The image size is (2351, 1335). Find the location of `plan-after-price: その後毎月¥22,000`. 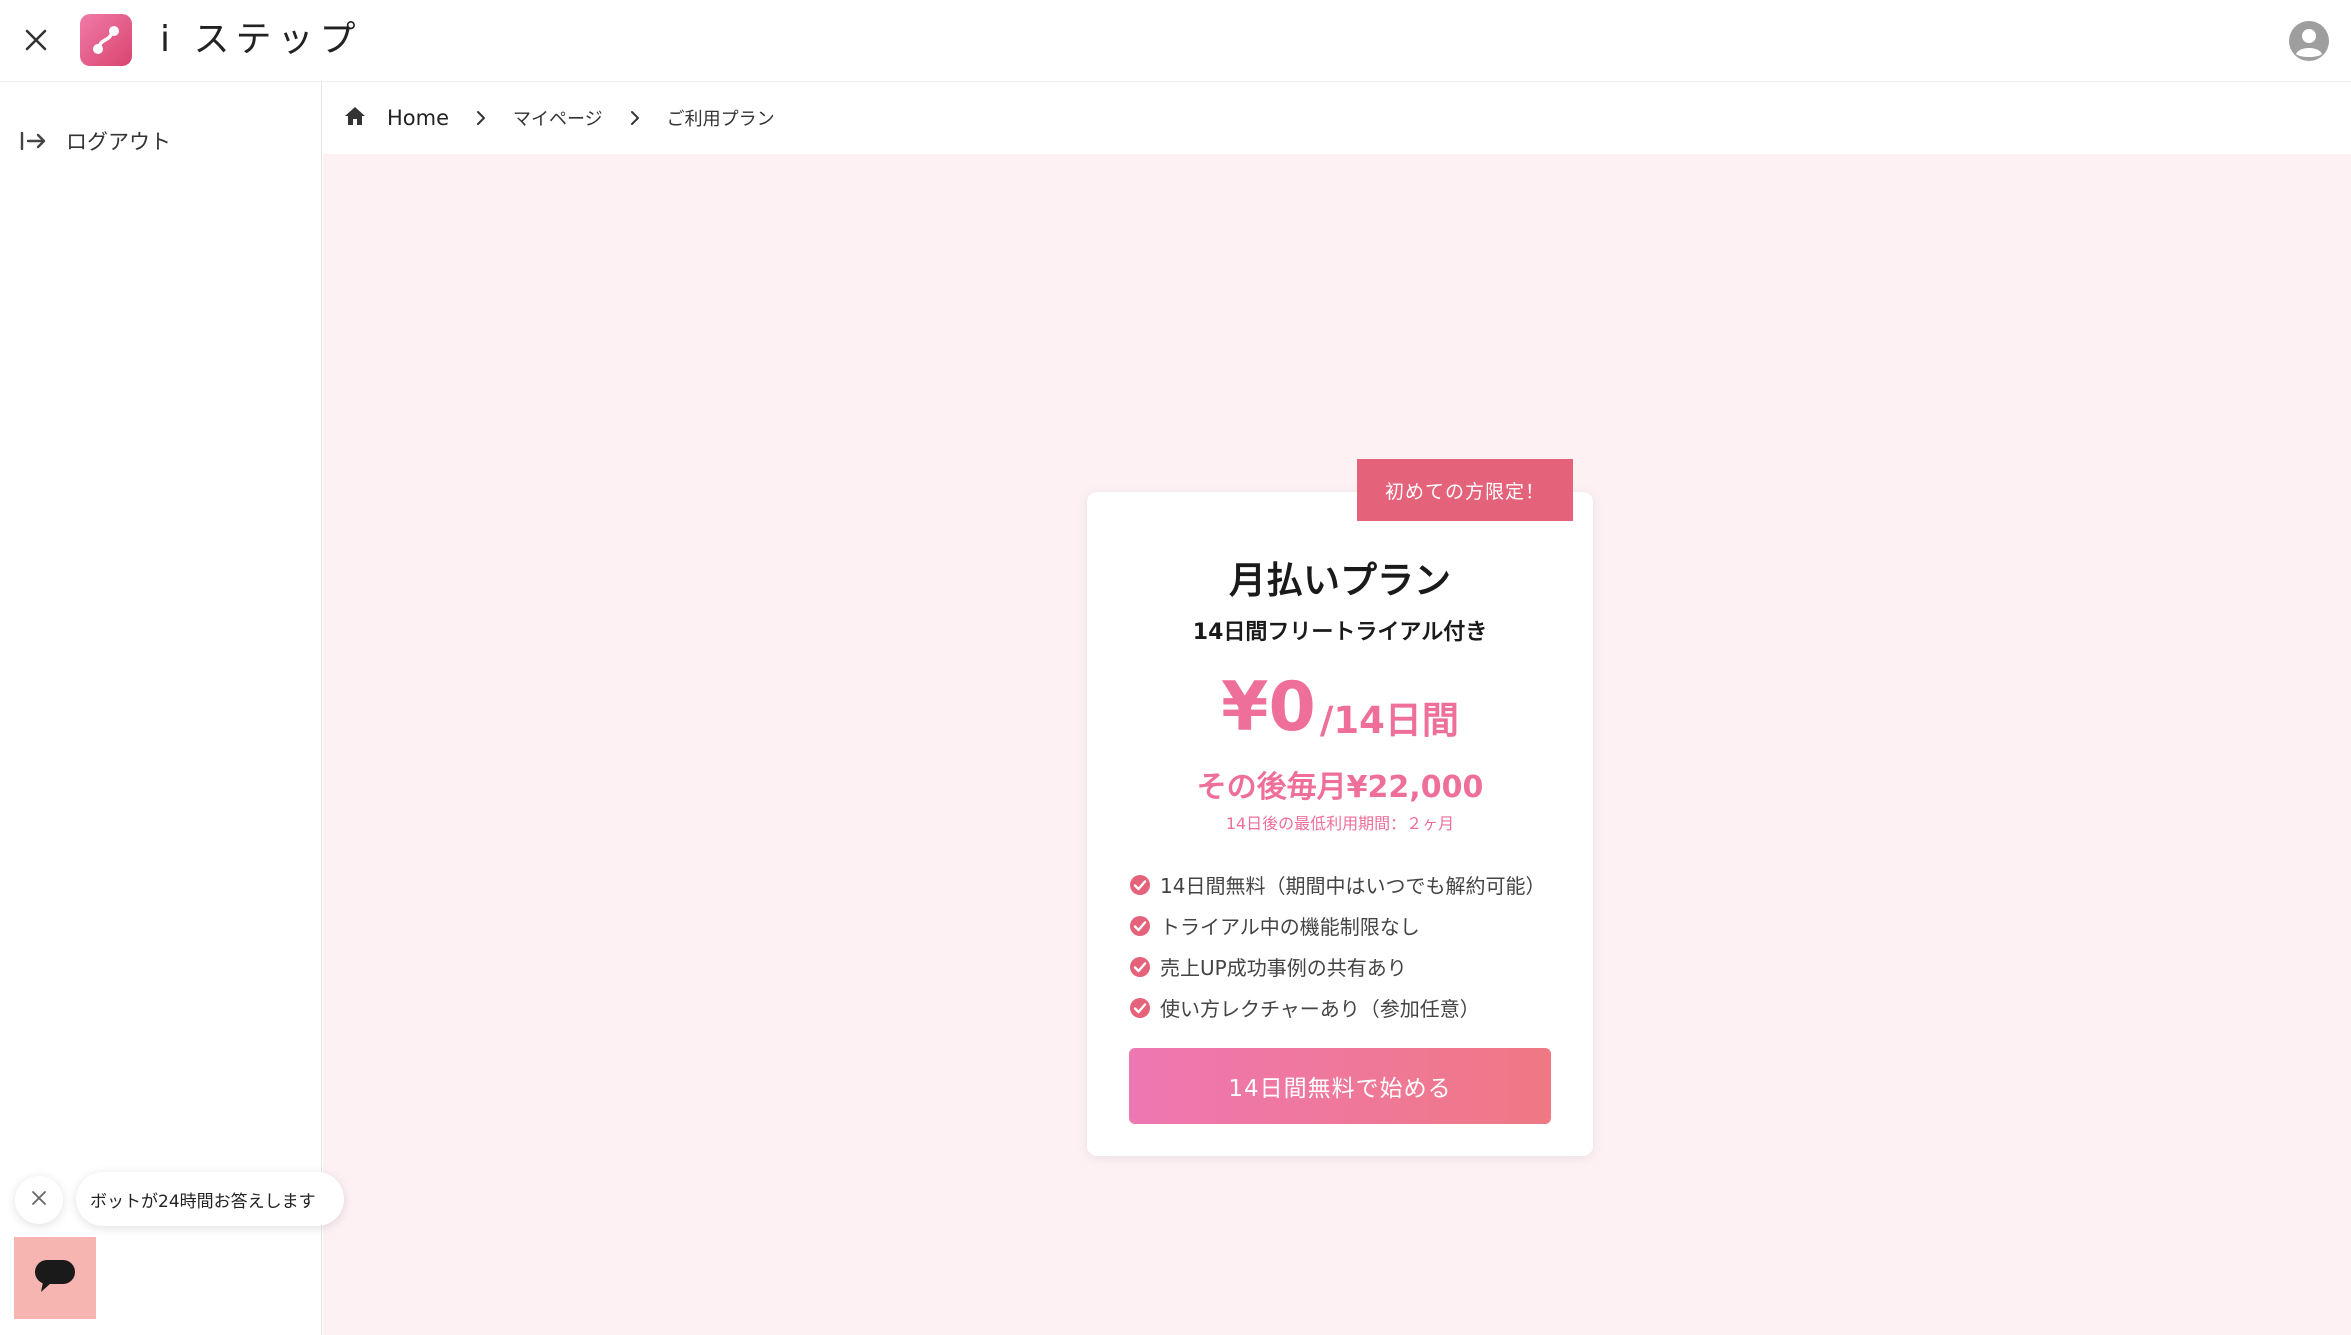

plan-after-price: その後毎月¥22,000 is located at coordinates (1340, 787).